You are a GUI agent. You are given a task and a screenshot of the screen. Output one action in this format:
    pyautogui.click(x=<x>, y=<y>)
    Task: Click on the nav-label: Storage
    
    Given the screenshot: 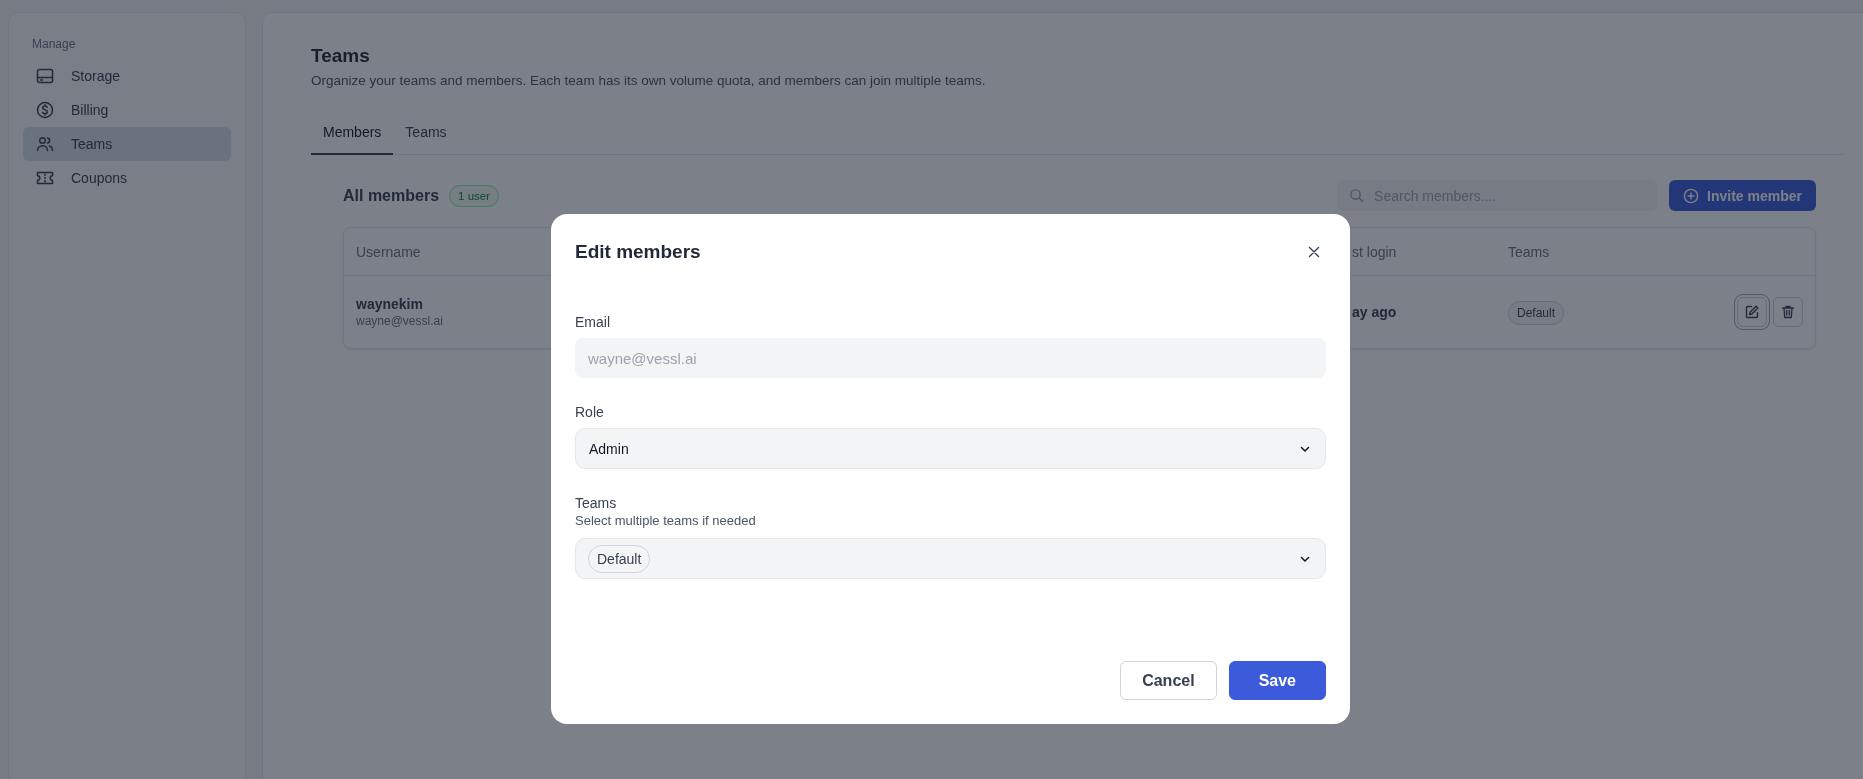 What is the action you would take?
    pyautogui.click(x=96, y=76)
    